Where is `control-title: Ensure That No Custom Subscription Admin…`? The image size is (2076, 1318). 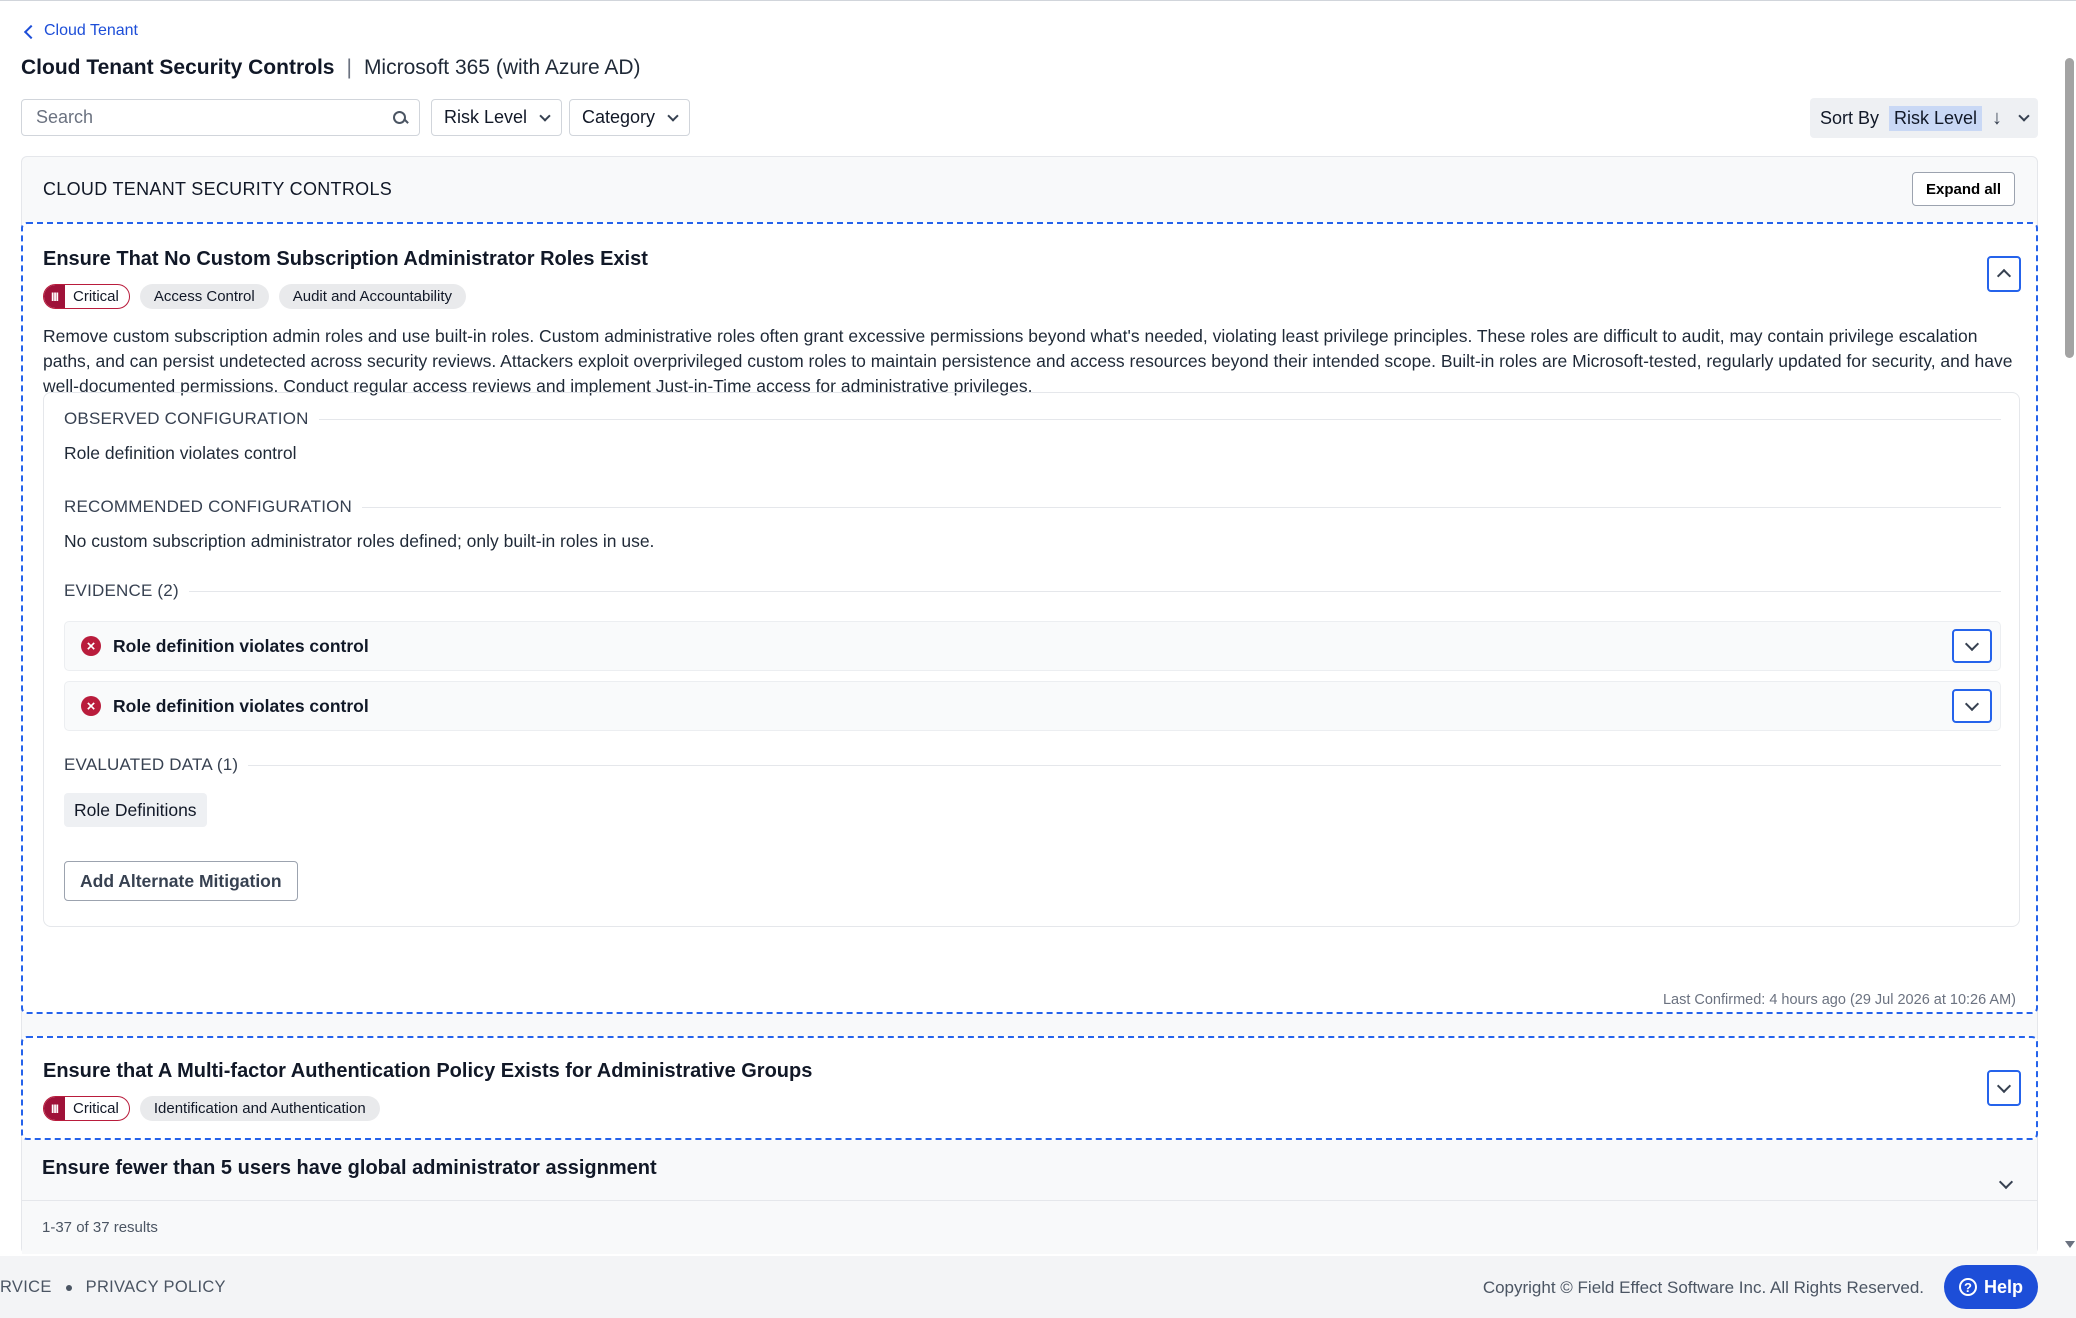
control-title: Ensure That No Custom Subscription Admin… is located at coordinates (345, 259).